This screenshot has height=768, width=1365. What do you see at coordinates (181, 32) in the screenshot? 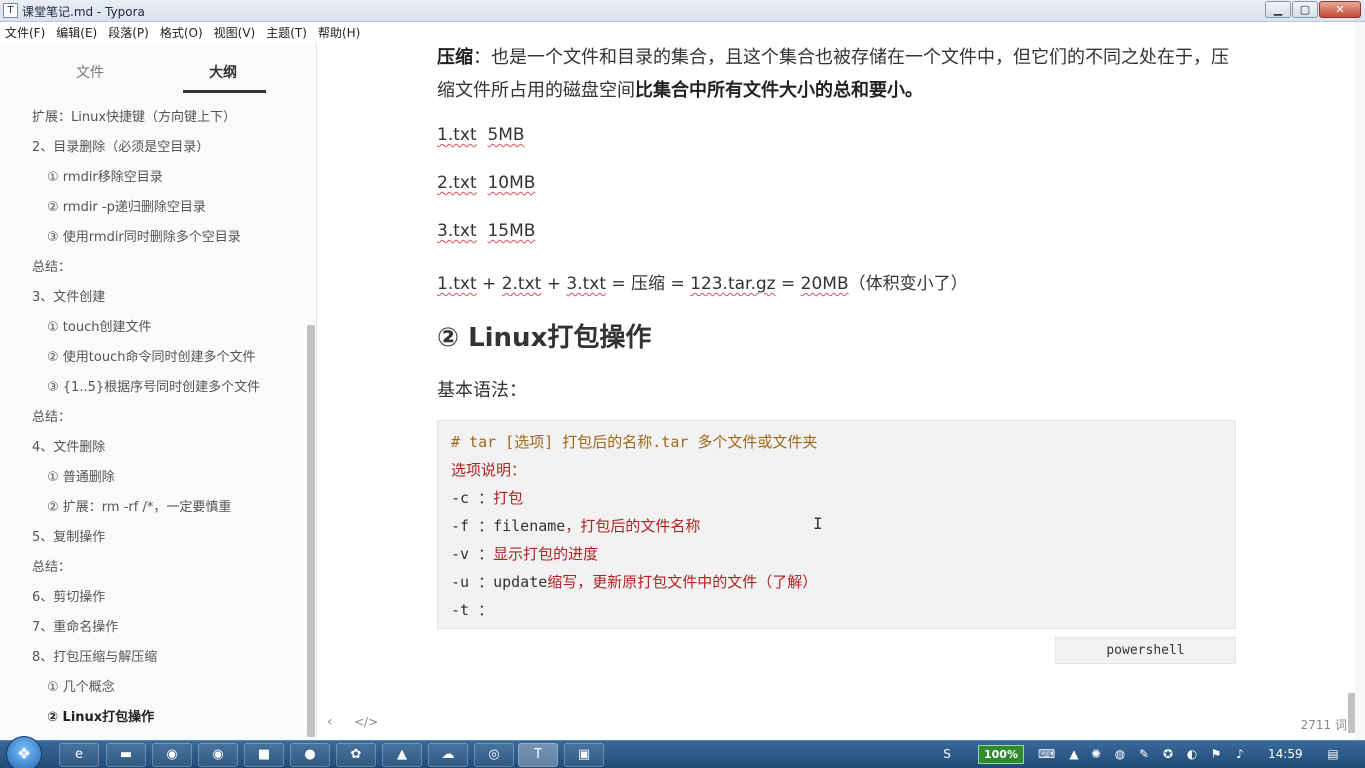
I see `menu-format: 格式(O)` at bounding box center [181, 32].